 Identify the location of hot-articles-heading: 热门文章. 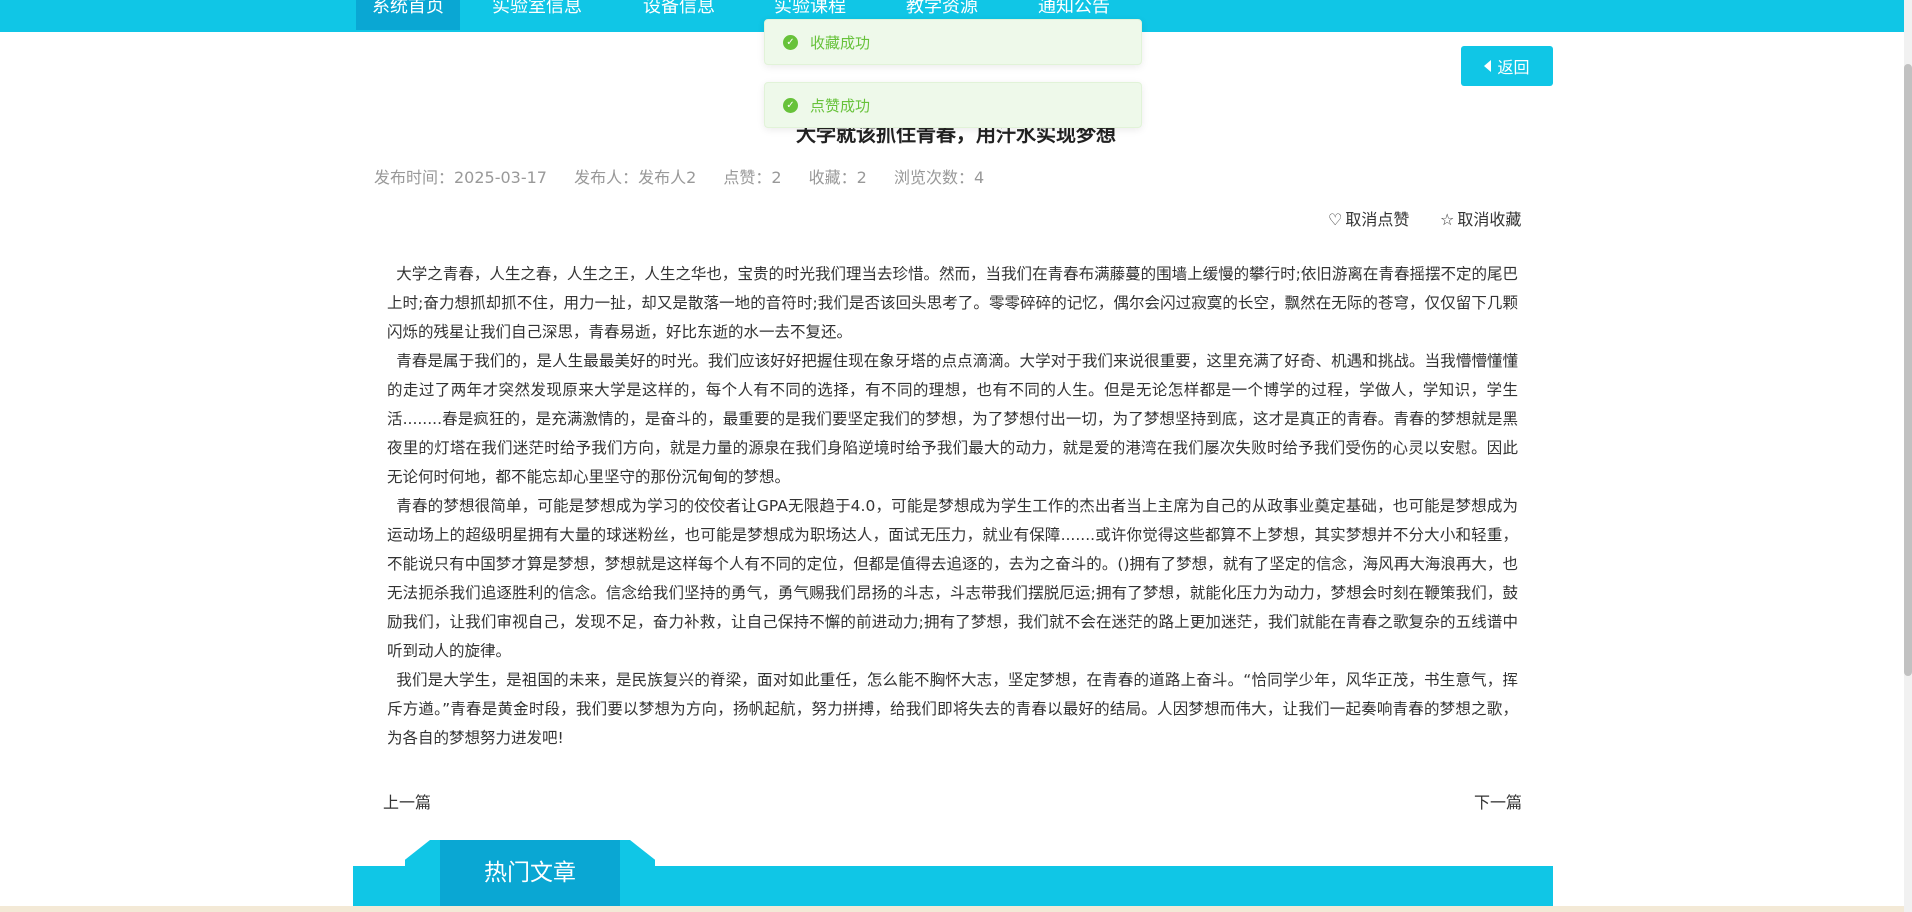
(530, 873).